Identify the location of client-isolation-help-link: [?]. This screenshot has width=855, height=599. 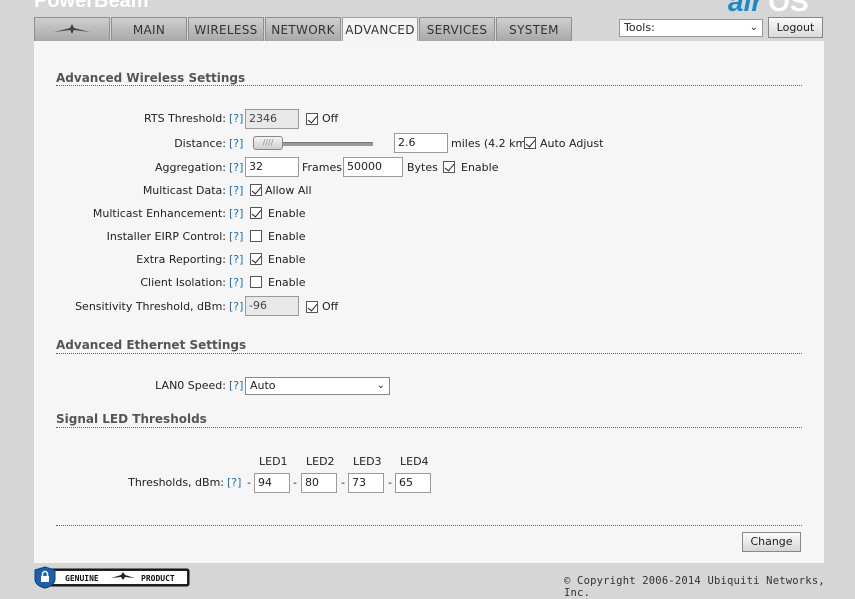
(236, 282).